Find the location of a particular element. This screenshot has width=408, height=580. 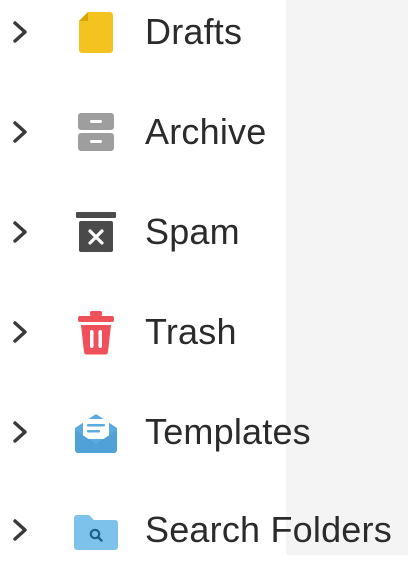

folder-label: Archive is located at coordinates (206, 131).